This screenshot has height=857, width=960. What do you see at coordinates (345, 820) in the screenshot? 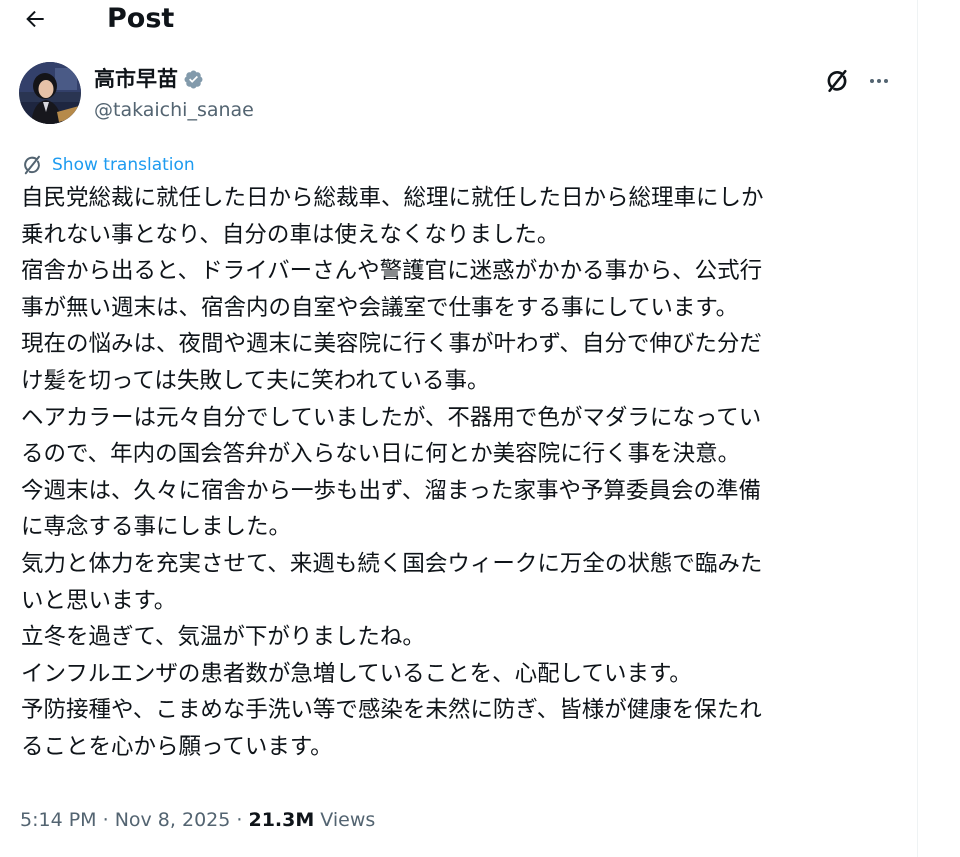
I see `views-label: Views` at bounding box center [345, 820].